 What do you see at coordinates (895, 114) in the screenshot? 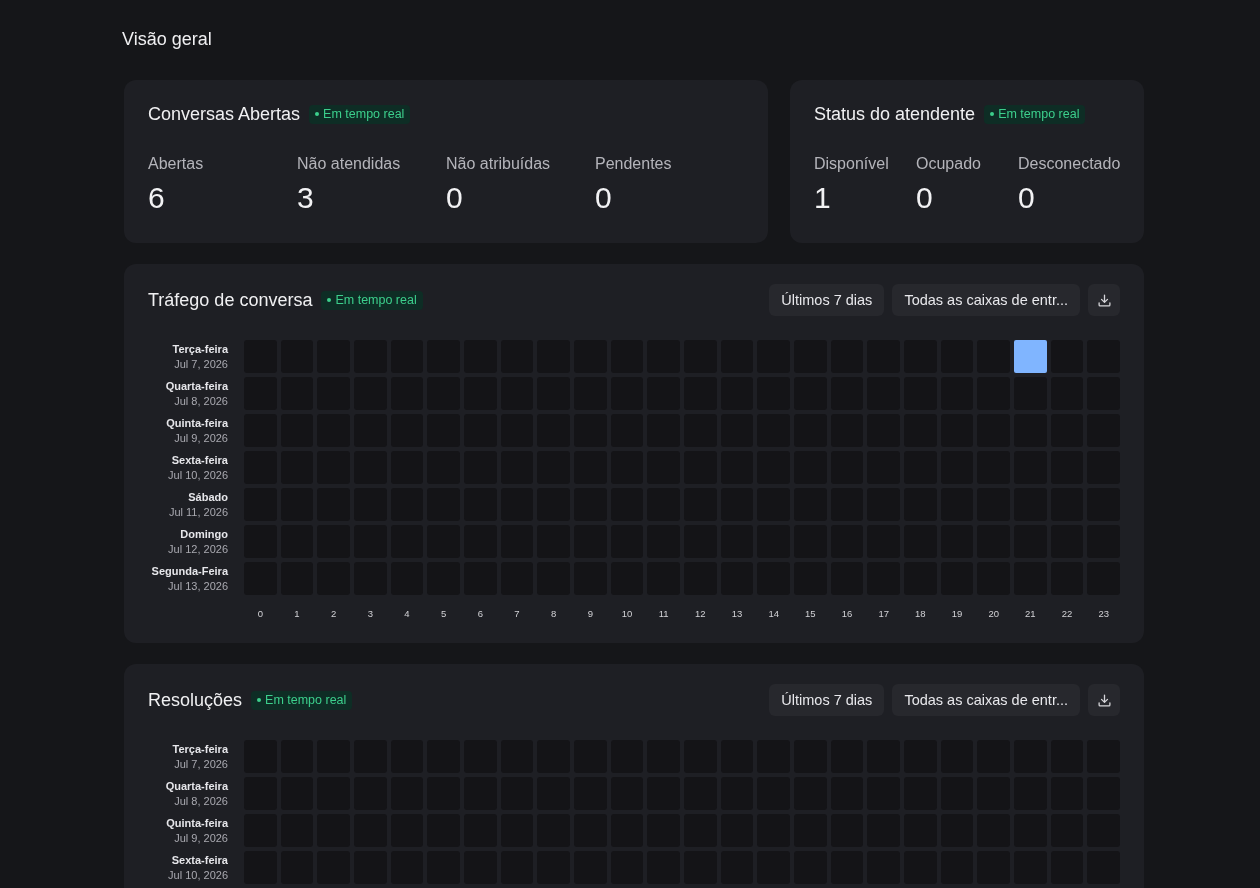
I see `card-title: Status do atendente` at bounding box center [895, 114].